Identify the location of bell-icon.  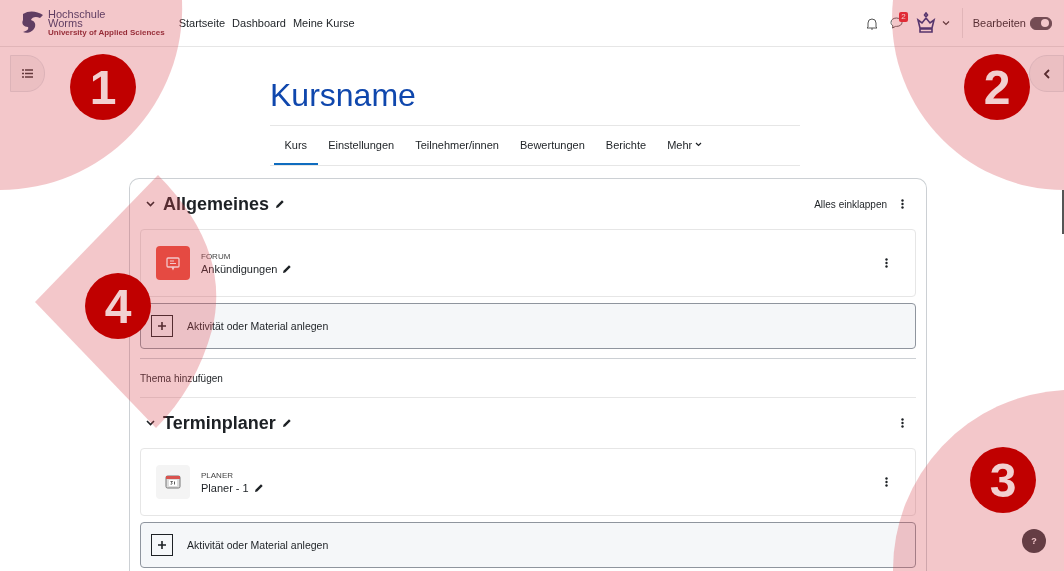
(871, 23).